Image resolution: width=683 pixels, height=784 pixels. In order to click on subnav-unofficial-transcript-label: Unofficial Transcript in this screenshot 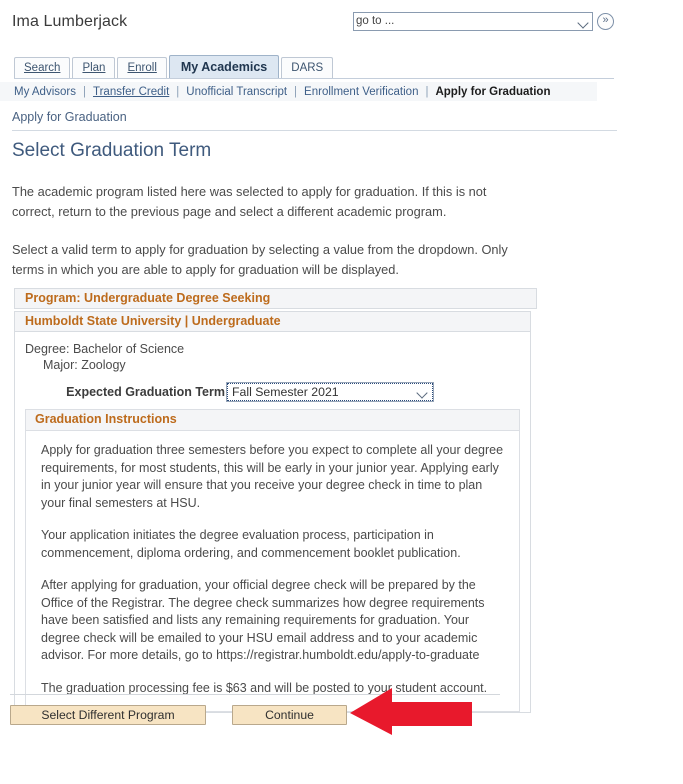, I will do `click(237, 91)`.